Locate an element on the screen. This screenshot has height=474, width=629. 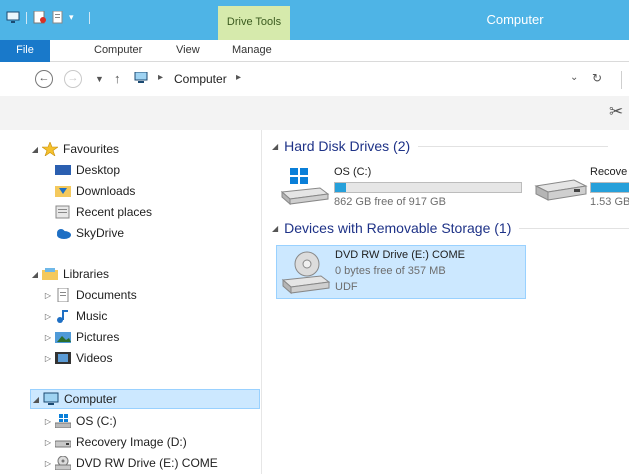
drive-usage-bar is located at coordinates (428, 187).